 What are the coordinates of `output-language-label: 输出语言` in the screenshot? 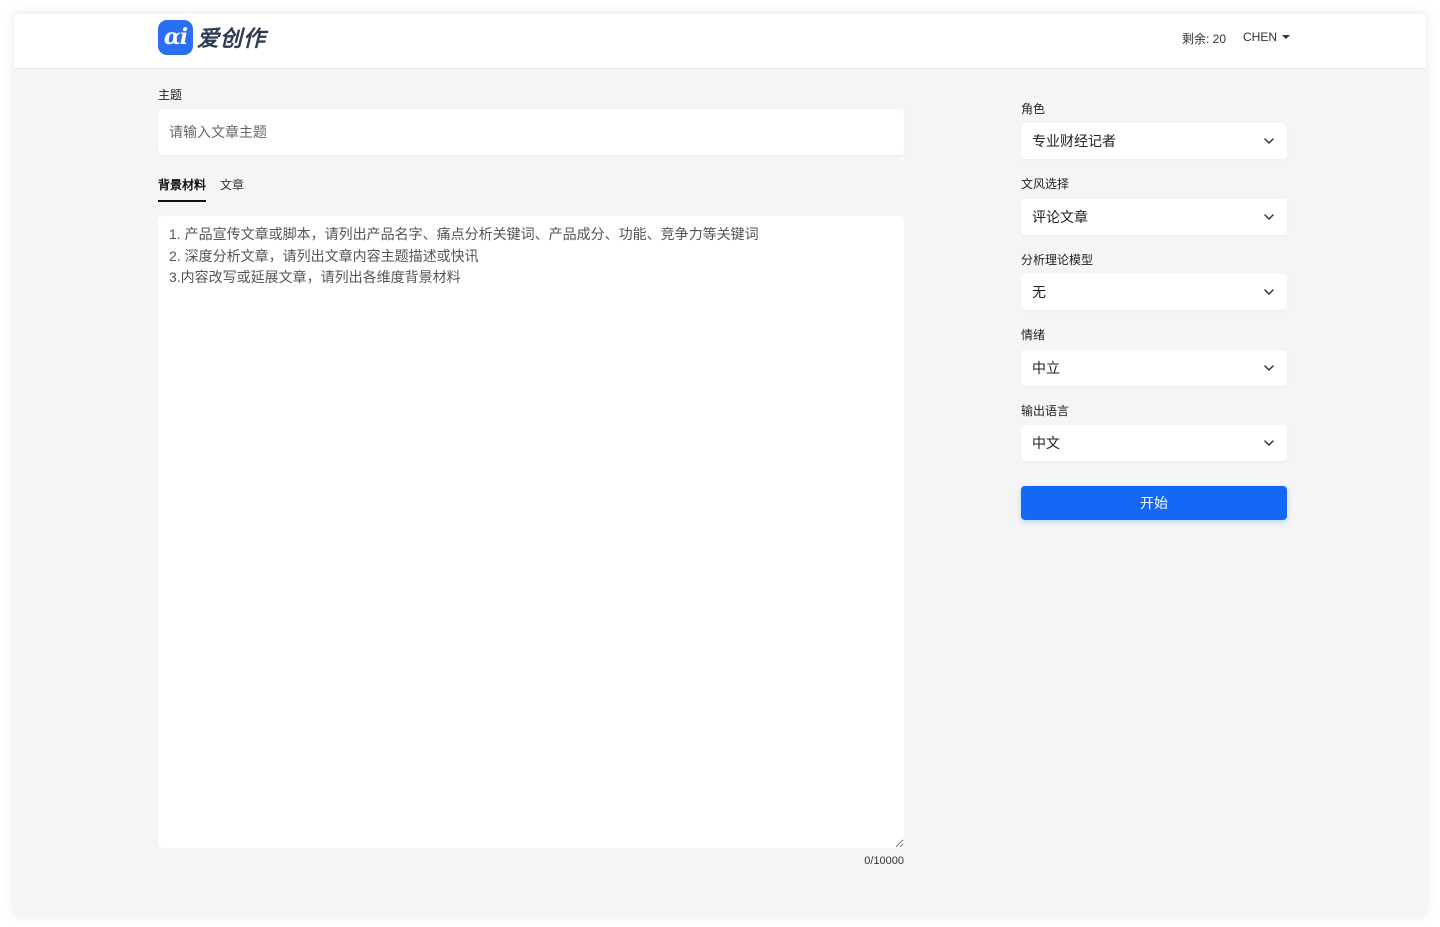 It's located at (1045, 411).